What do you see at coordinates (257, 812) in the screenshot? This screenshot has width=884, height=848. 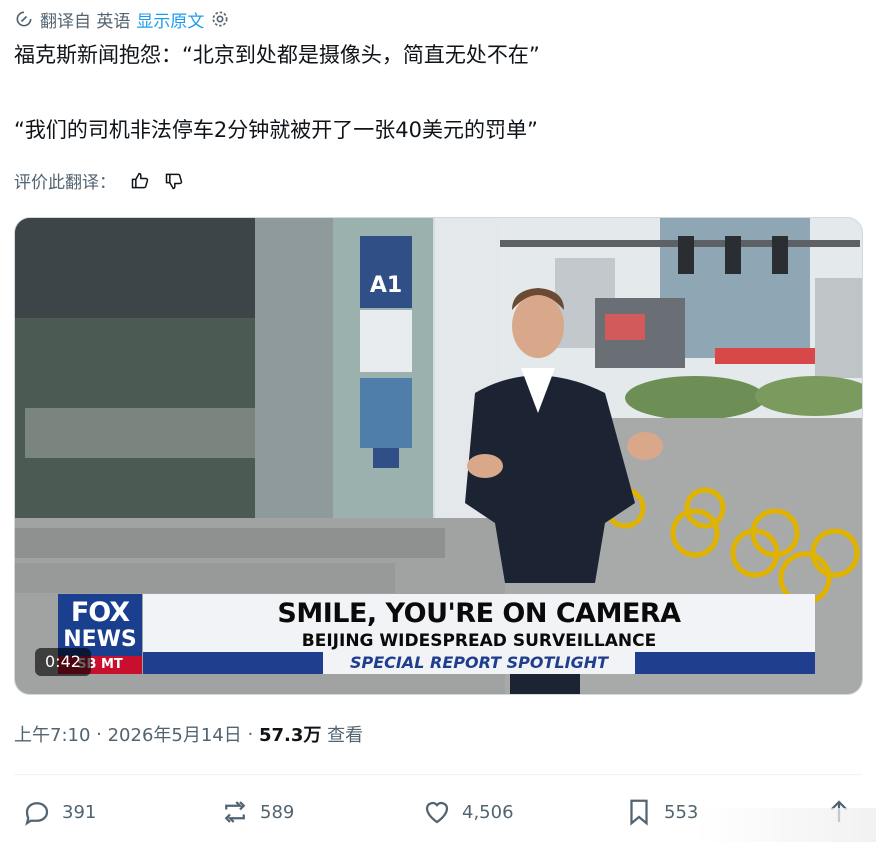 I see `repost-button: 589` at bounding box center [257, 812].